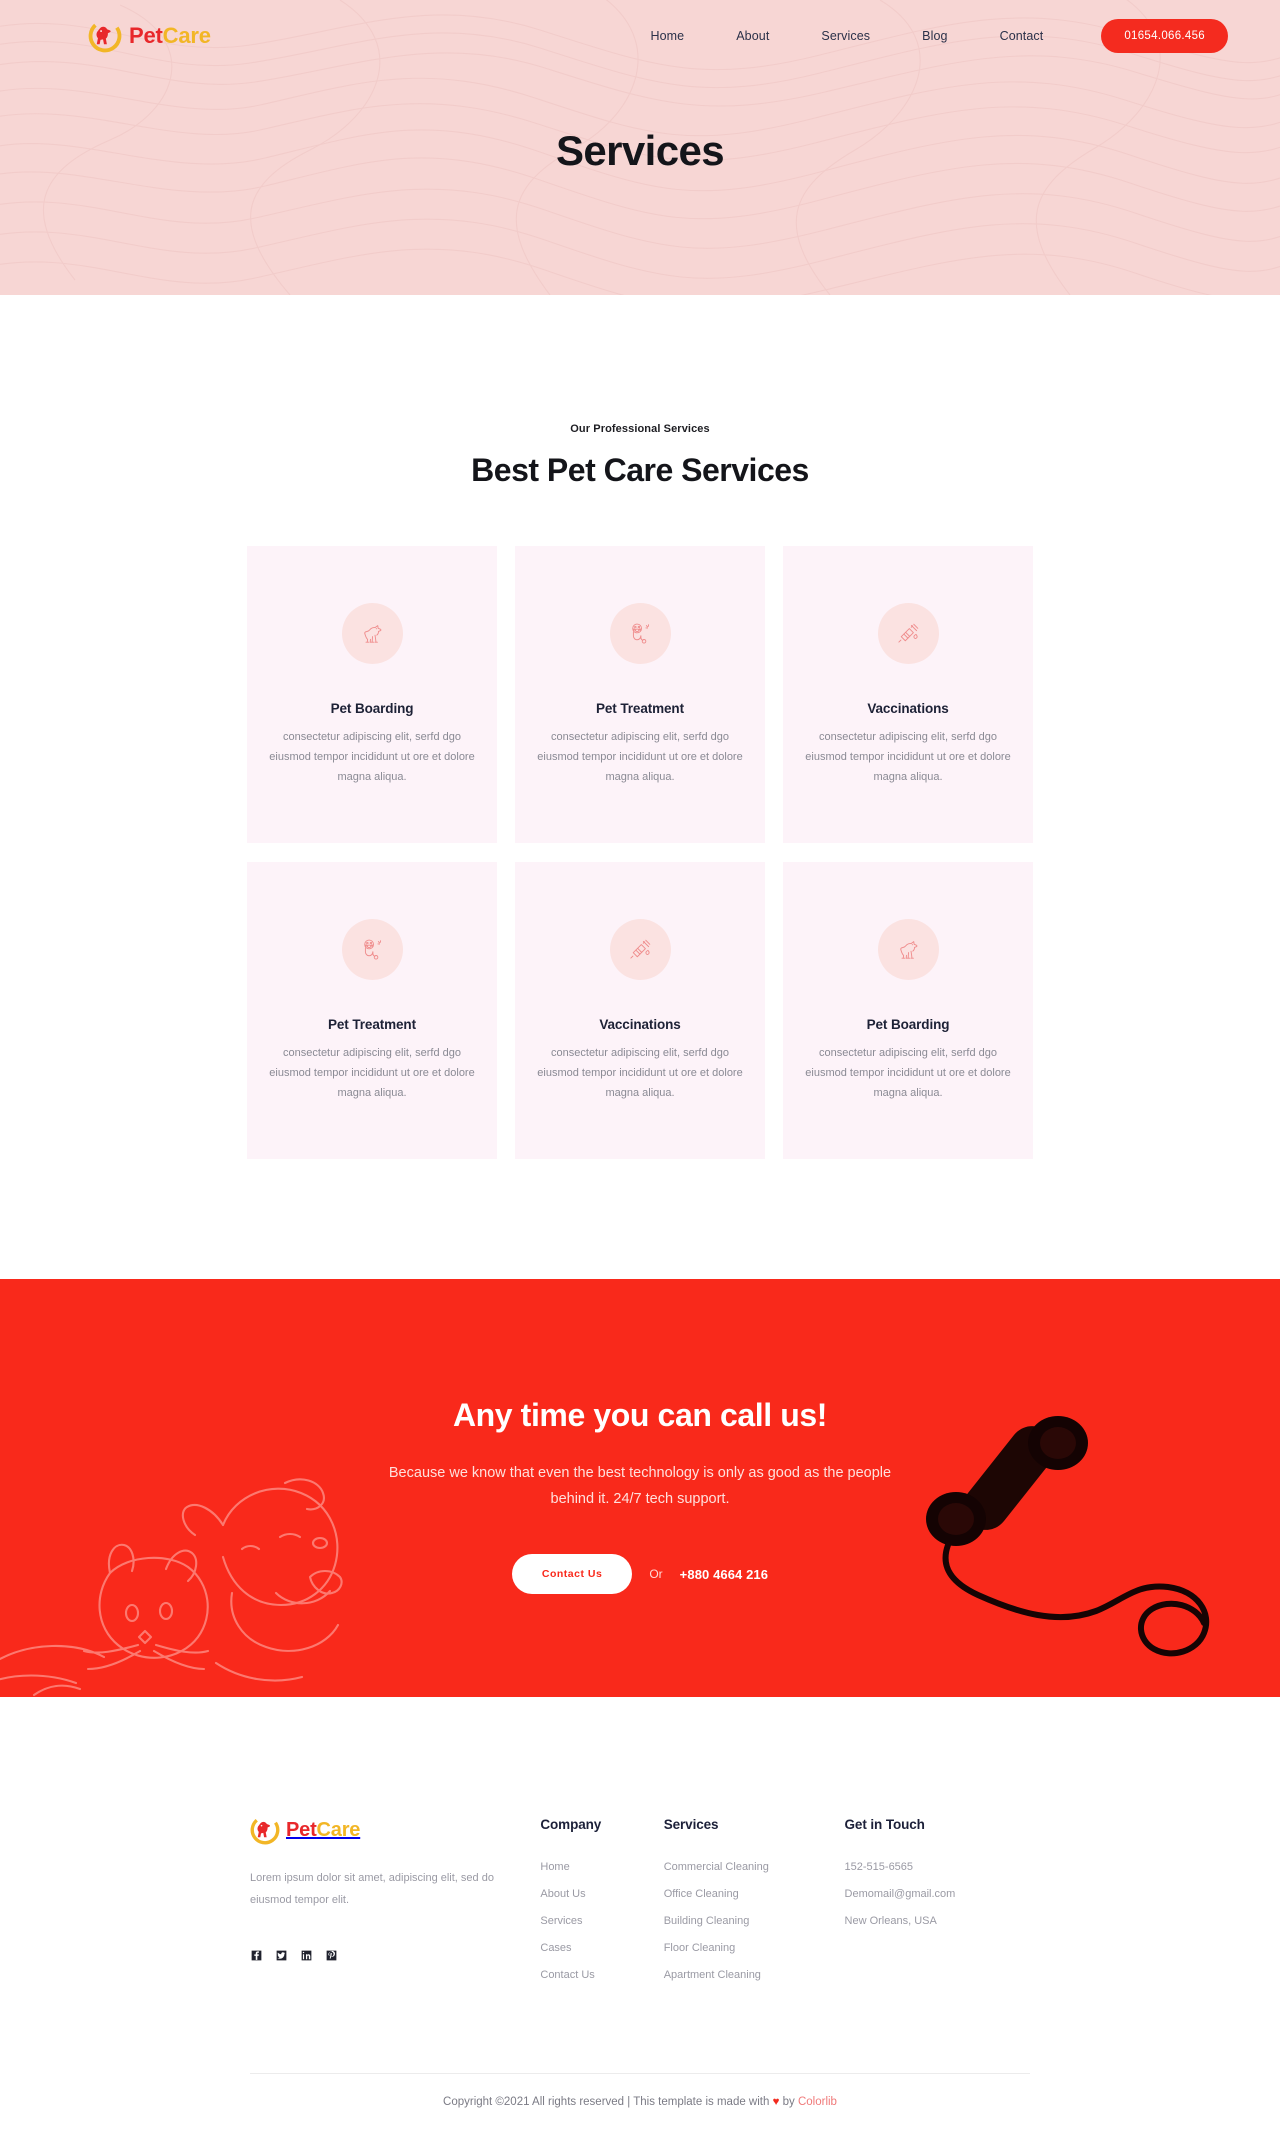 Image resolution: width=1280 pixels, height=2138 pixels. I want to click on linkedin-icon, so click(306, 1955).